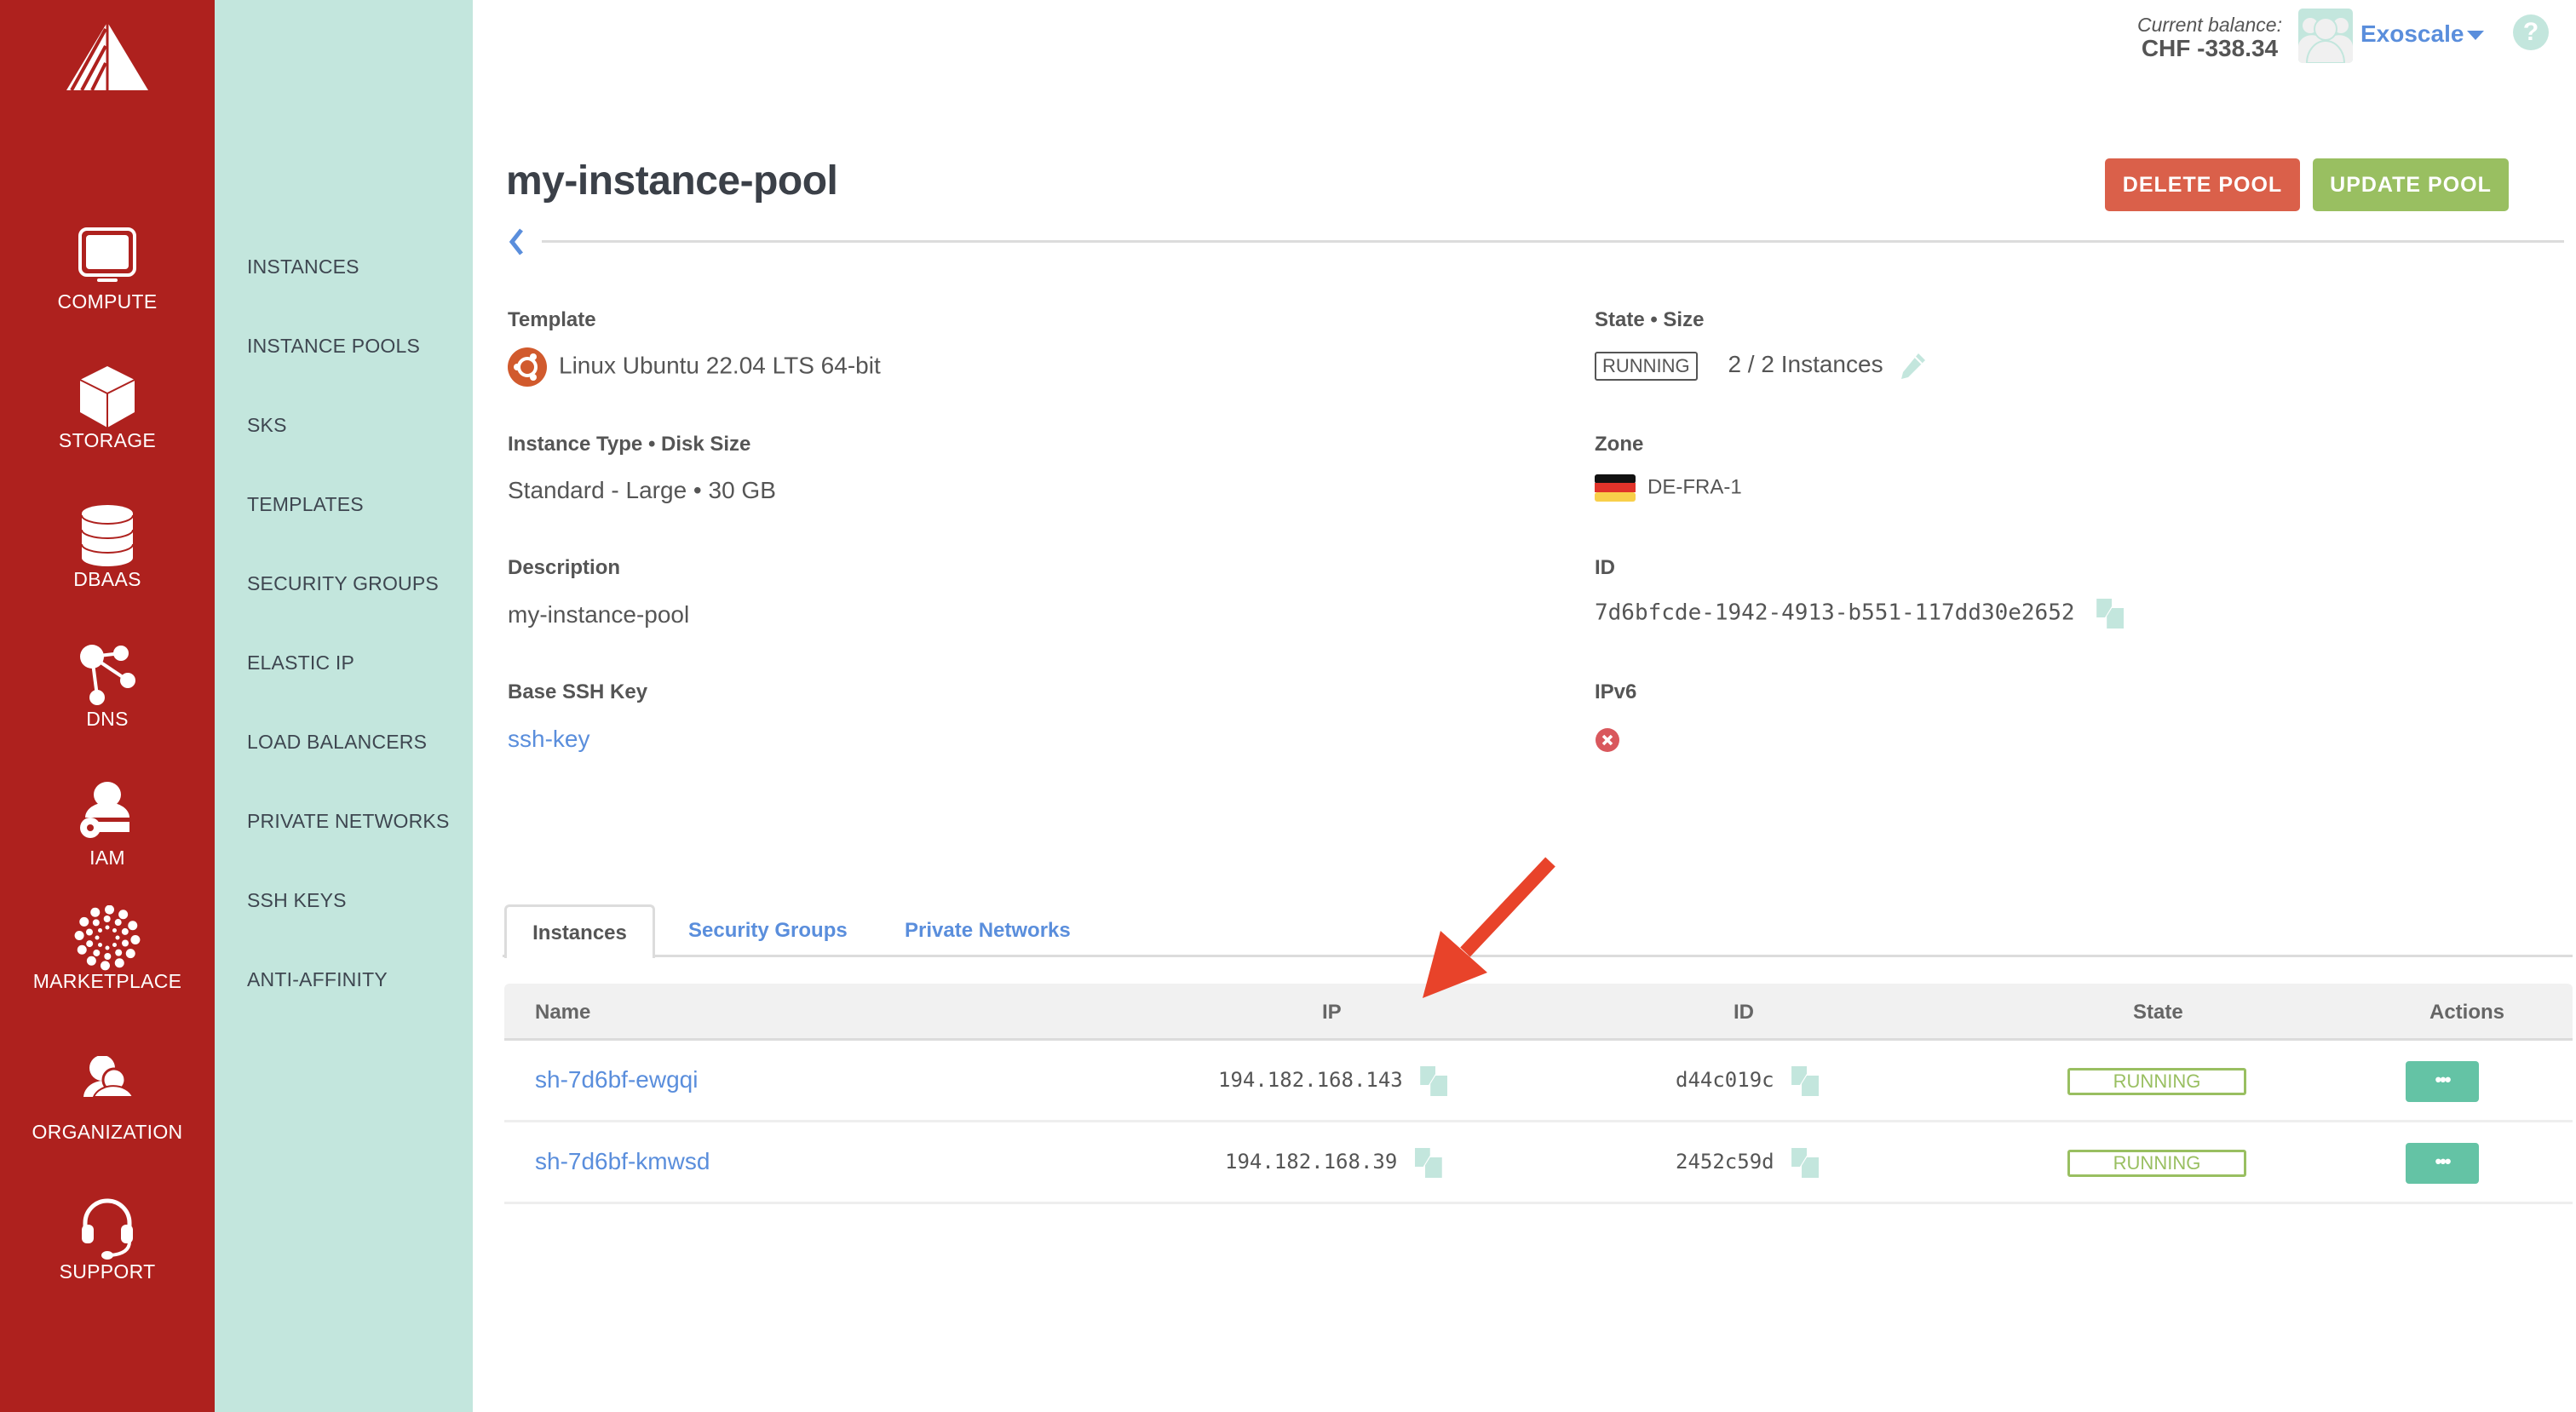 This screenshot has height=1412, width=2576. I want to click on rail-item-support: SUPPORT, so click(108, 1259).